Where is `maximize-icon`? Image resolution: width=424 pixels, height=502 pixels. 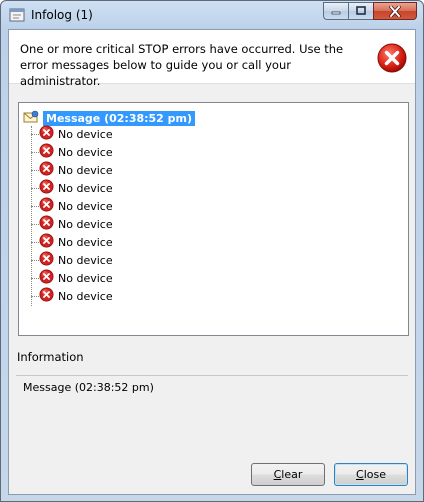 maximize-icon is located at coordinates (361, 10).